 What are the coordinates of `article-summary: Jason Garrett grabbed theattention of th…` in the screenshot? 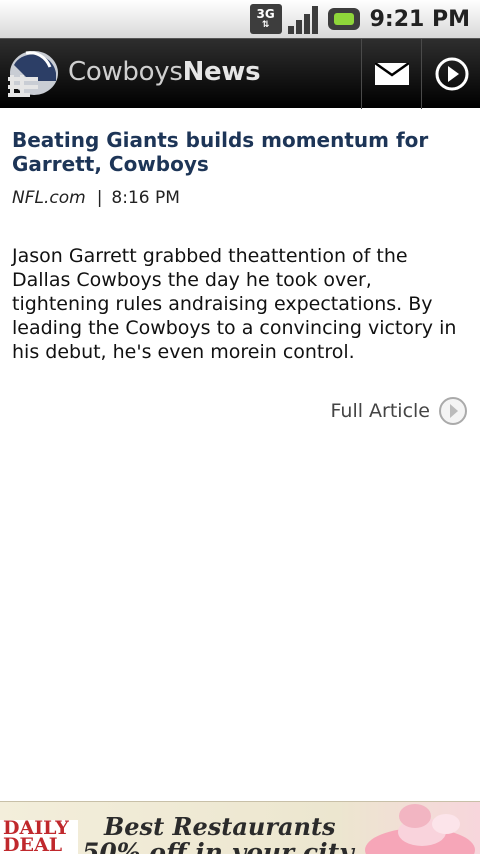 It's located at (234, 304).